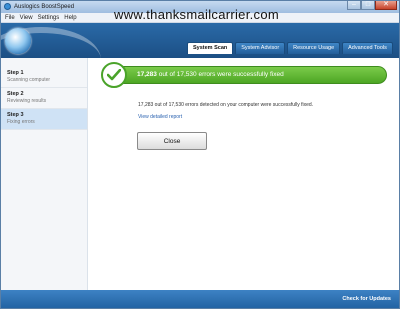 The image size is (400, 309). What do you see at coordinates (314, 48) in the screenshot?
I see `tab-resource-usage: Resource Usage` at bounding box center [314, 48].